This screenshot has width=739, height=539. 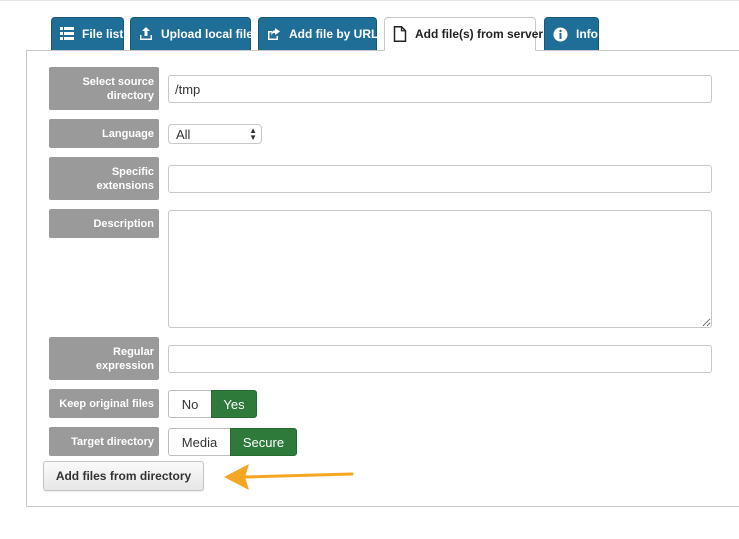 What do you see at coordinates (103, 34) in the screenshot?
I see `tab-label: File list` at bounding box center [103, 34].